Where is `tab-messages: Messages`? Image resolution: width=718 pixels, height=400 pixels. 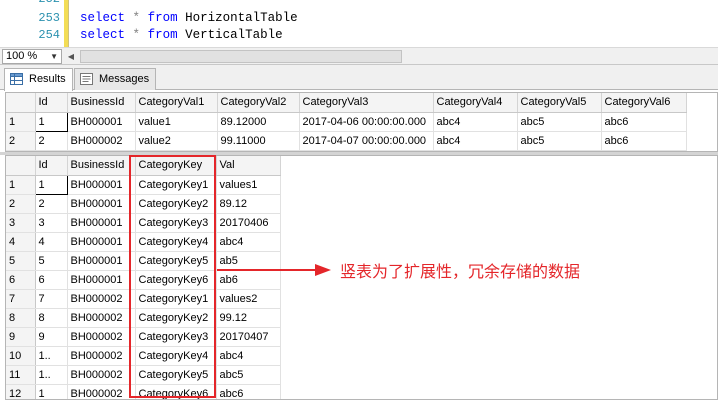
tab-messages: Messages is located at coordinates (115, 79).